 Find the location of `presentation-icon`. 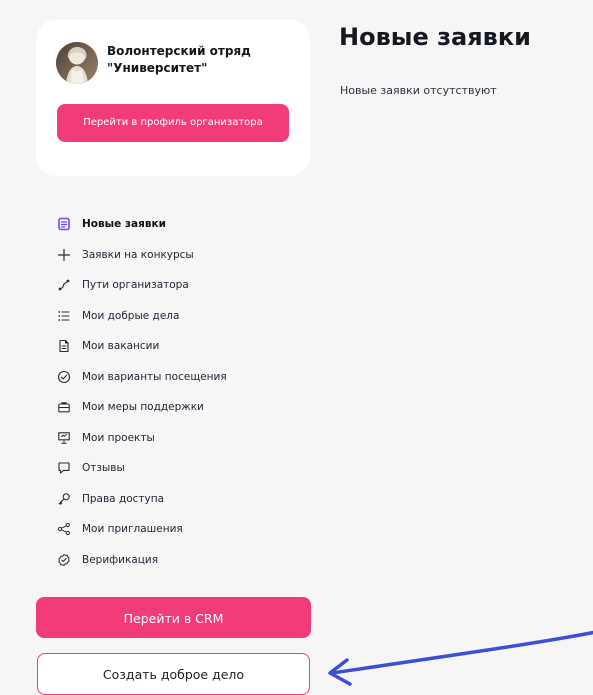

presentation-icon is located at coordinates (64, 438).